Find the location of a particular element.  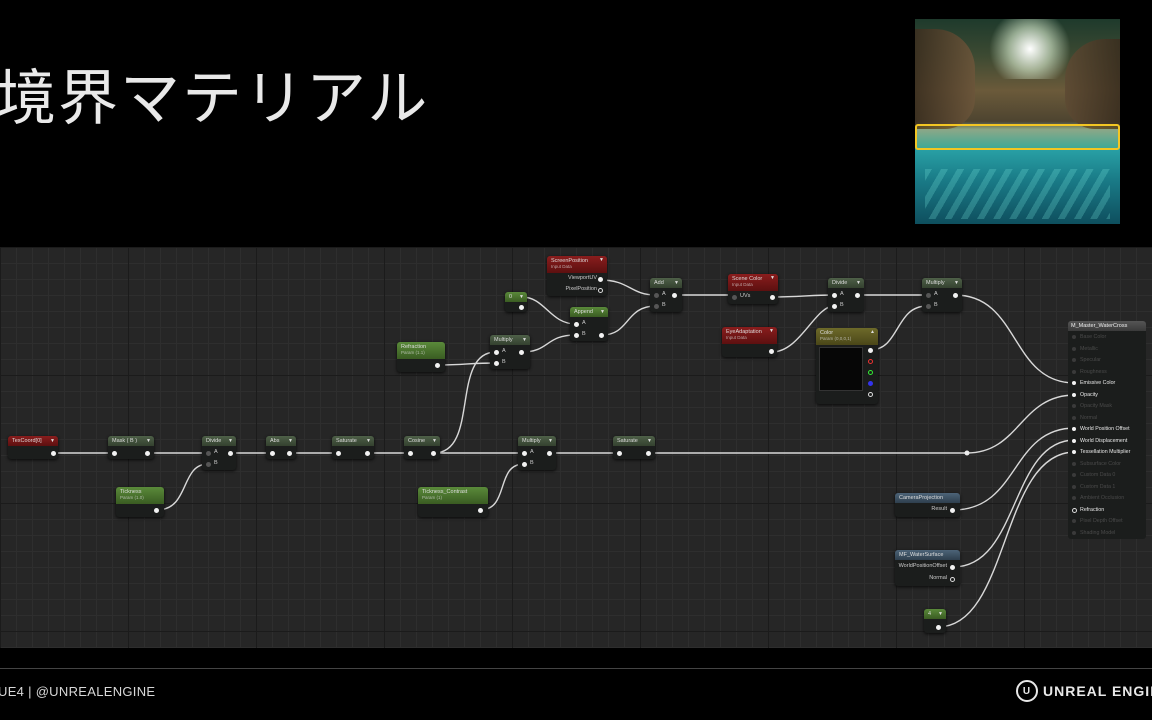

divide-1-output-pin is located at coordinates (230, 453).